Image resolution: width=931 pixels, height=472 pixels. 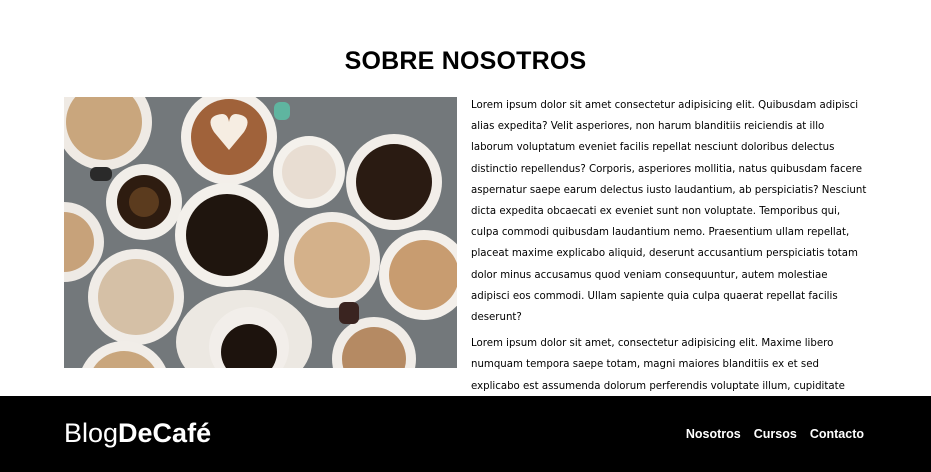 What do you see at coordinates (837, 434) in the screenshot?
I see `nav-link-contacto: Contacto` at bounding box center [837, 434].